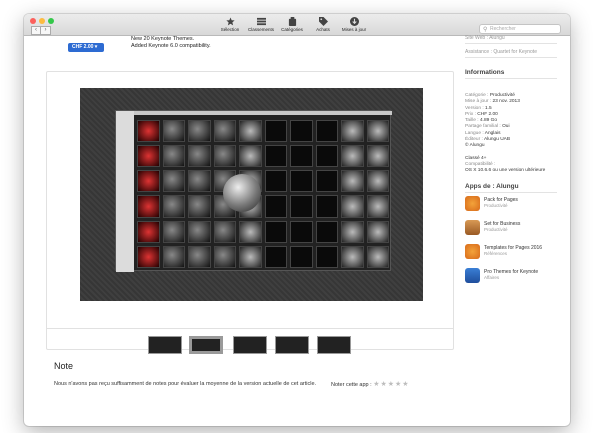 The width and height of the screenshot is (594, 433). What do you see at coordinates (230, 21) in the screenshot?
I see `star-icon` at bounding box center [230, 21].